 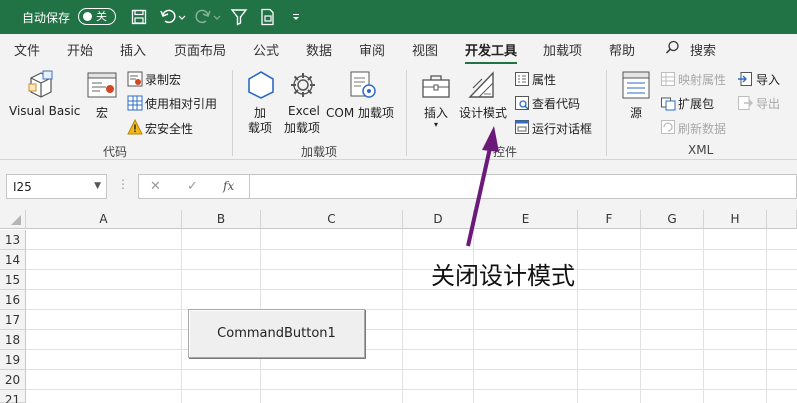 What do you see at coordinates (266, 49) in the screenshot?
I see `tab-formulas: 公式` at bounding box center [266, 49].